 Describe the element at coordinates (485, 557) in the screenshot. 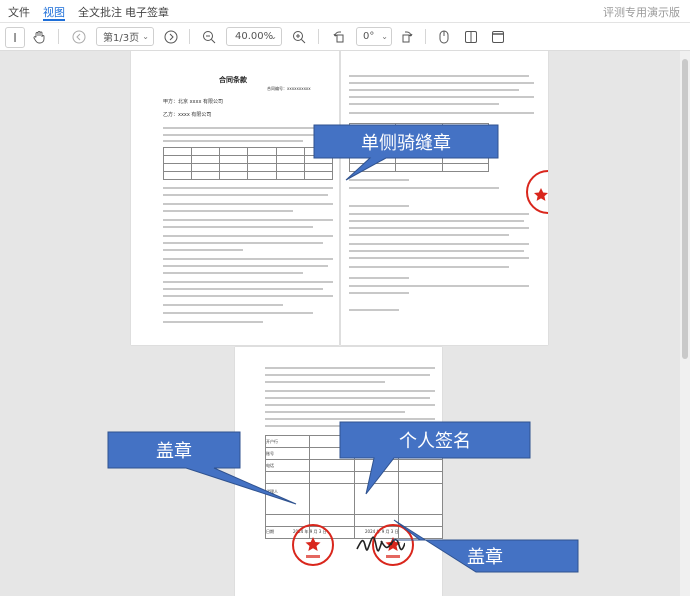

I see `callout-seal-right: 盖章` at that location.